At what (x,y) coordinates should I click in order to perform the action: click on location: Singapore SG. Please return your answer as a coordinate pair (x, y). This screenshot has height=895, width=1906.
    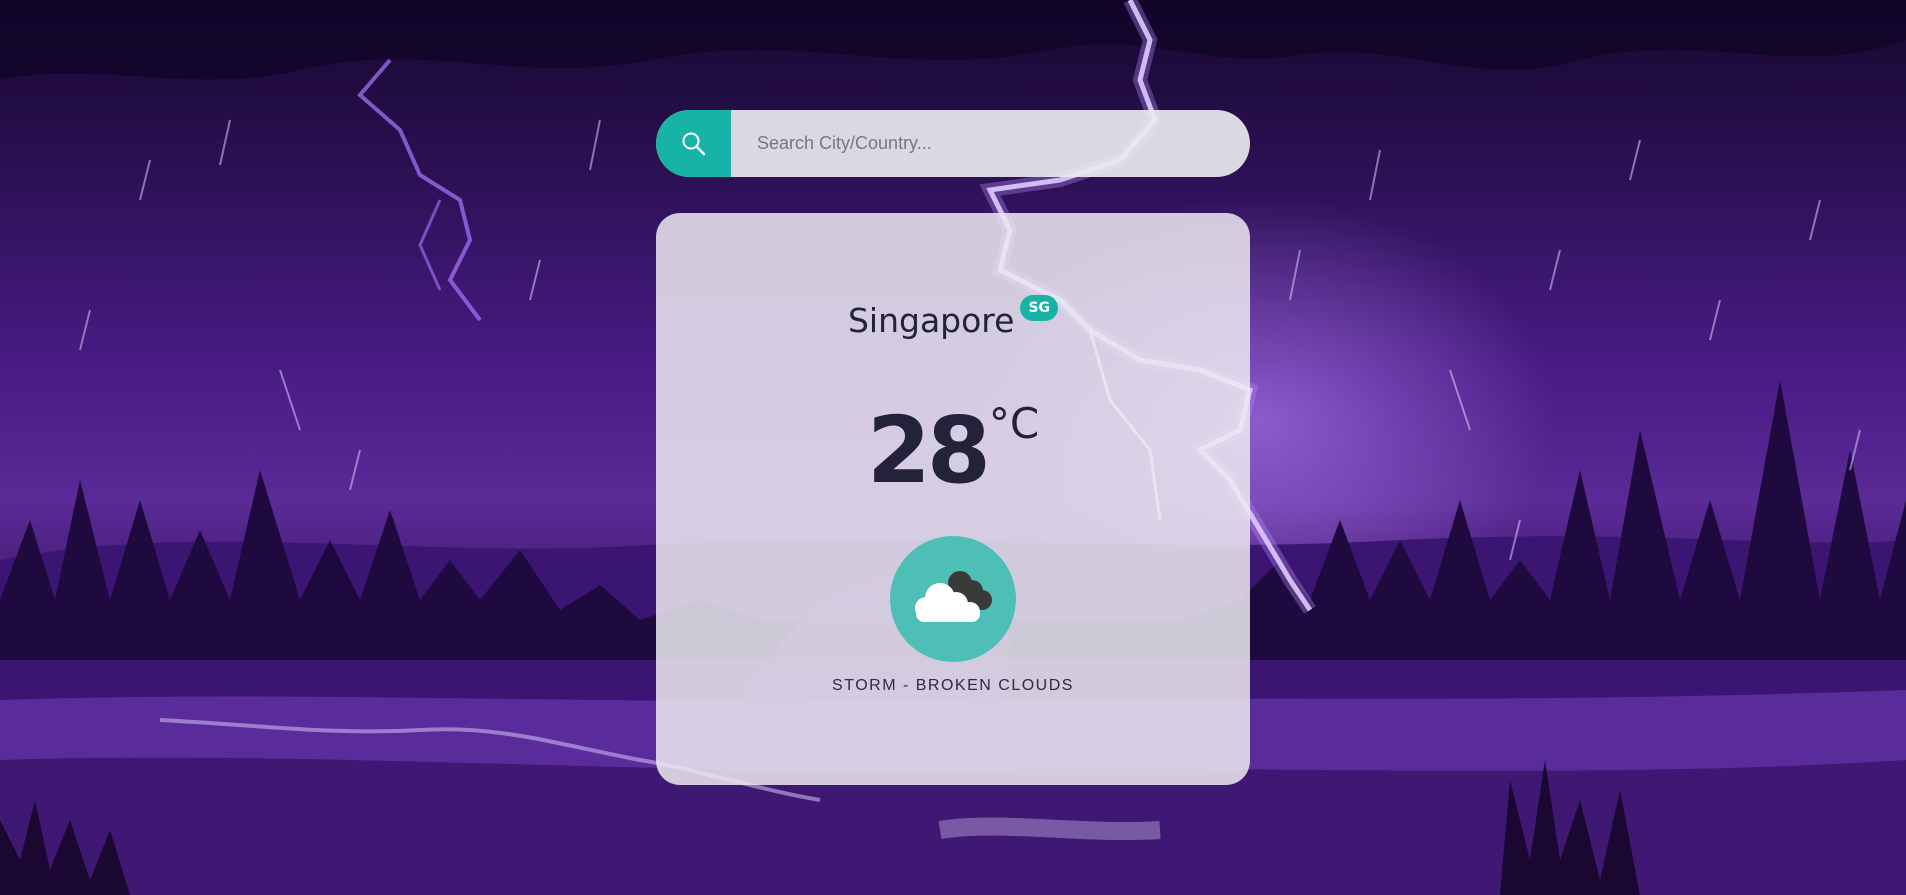
    Looking at the image, I should click on (953, 317).